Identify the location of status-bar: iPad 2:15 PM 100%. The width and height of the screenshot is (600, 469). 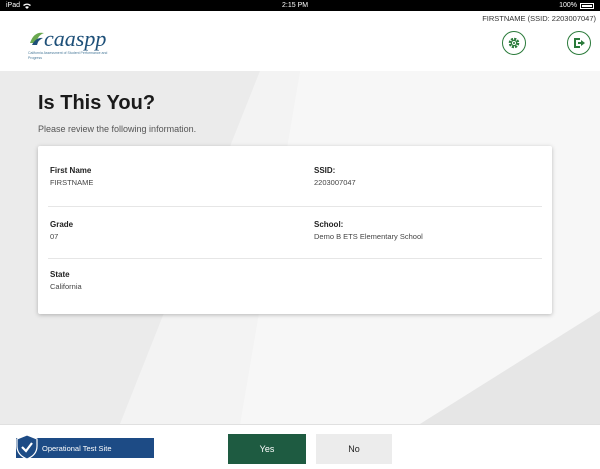
(300, 5).